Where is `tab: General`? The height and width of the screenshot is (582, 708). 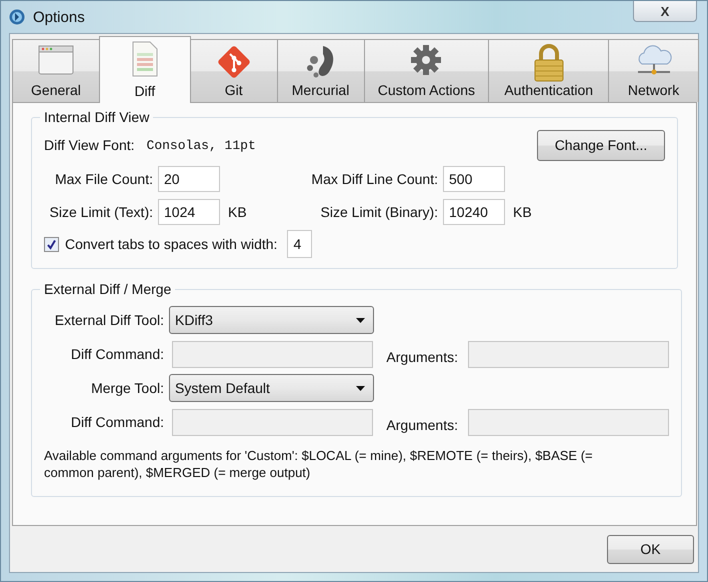
tab: General is located at coordinates (56, 70).